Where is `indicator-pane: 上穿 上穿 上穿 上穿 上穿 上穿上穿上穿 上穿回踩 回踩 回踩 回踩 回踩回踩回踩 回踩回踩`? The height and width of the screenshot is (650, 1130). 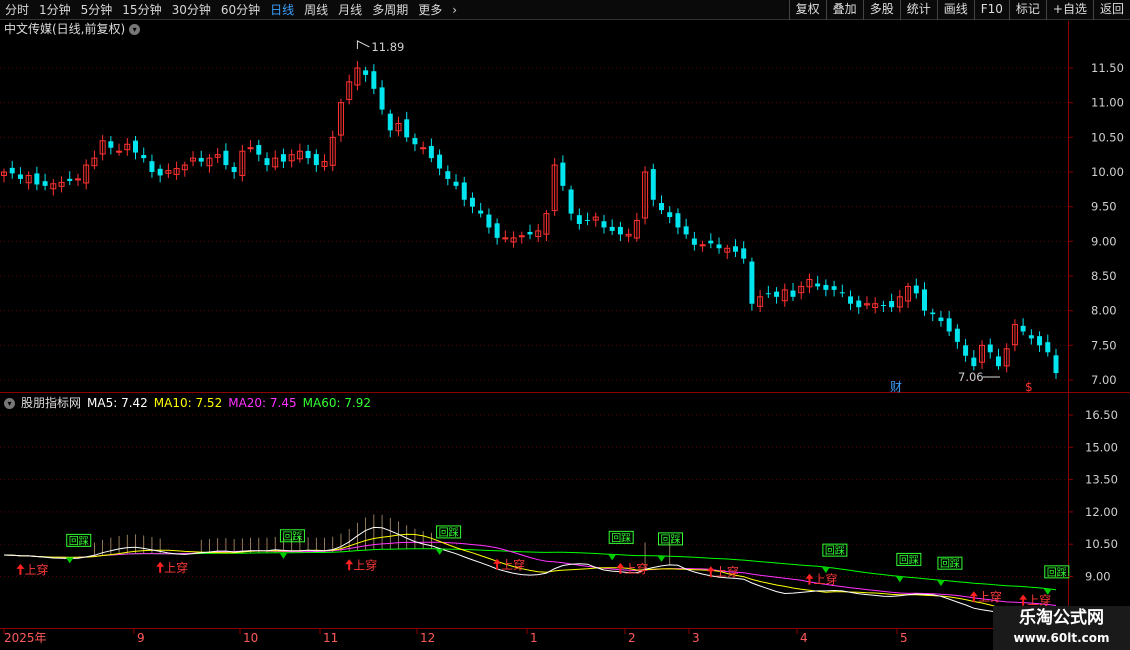 indicator-pane: 上穿 上穿 上穿 上穿 上穿 上穿上穿上穿 上穿回踩 回踩 回踩 回踩 回踩回踩回踩 回踩回踩 is located at coordinates (536, 564).